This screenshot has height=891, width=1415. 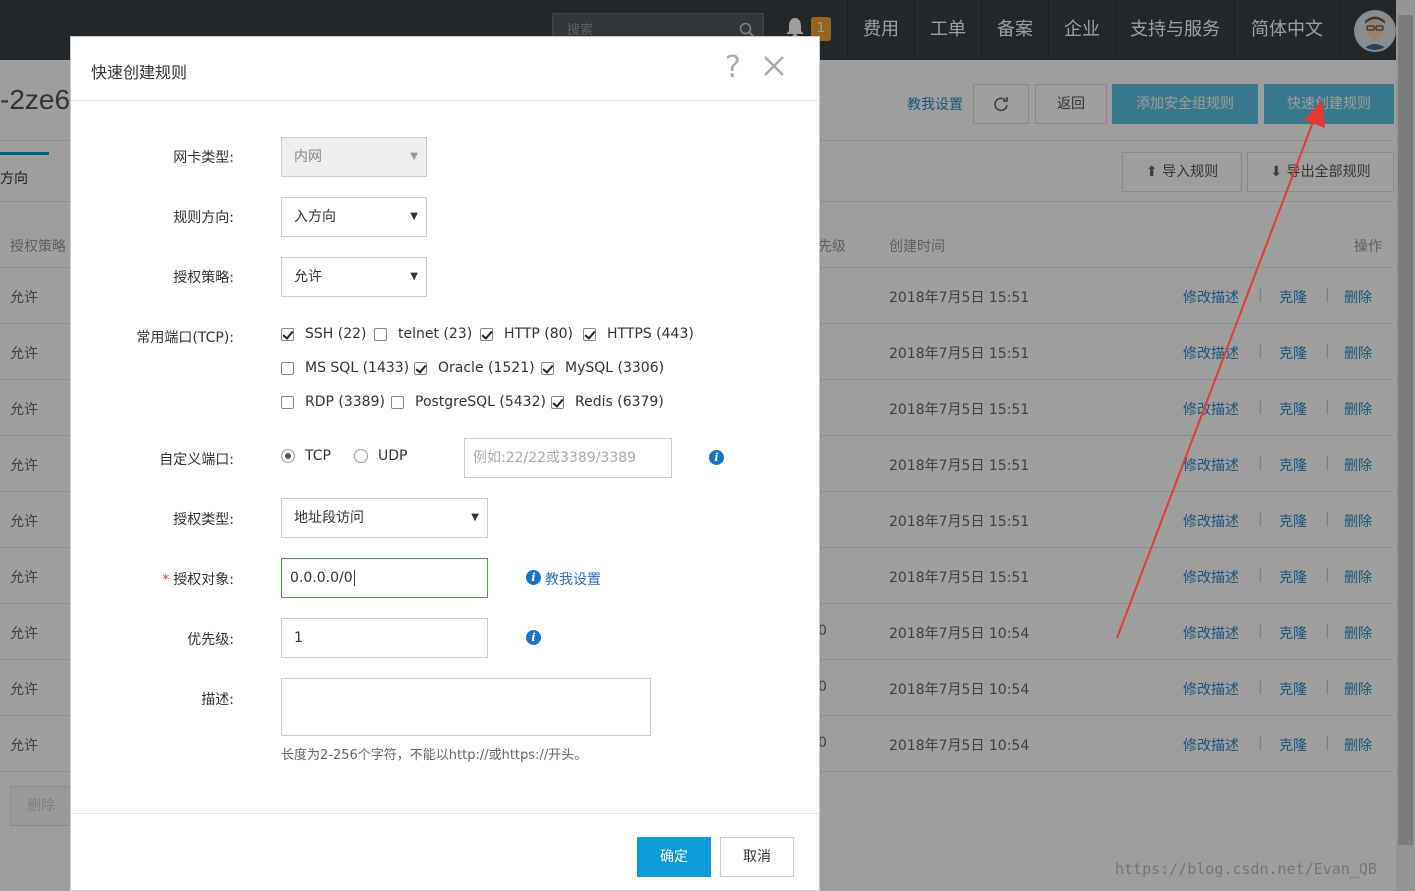 I want to click on policy-value: 允许, so click(x=308, y=277).